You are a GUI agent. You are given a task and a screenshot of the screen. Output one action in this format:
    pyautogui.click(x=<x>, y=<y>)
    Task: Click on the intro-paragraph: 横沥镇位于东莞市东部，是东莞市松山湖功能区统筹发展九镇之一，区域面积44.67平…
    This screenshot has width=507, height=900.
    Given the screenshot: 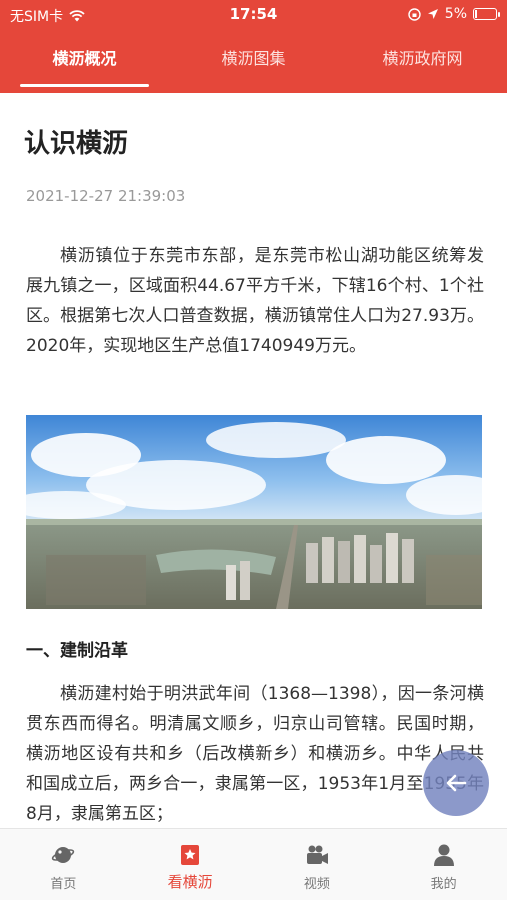 What is the action you would take?
    pyautogui.click(x=255, y=301)
    